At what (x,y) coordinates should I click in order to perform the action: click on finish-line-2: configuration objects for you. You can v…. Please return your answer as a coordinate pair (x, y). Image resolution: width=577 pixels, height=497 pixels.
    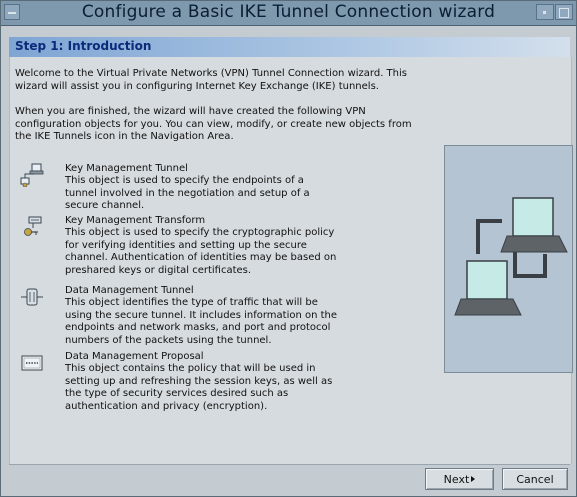
    Looking at the image, I should click on (213, 124).